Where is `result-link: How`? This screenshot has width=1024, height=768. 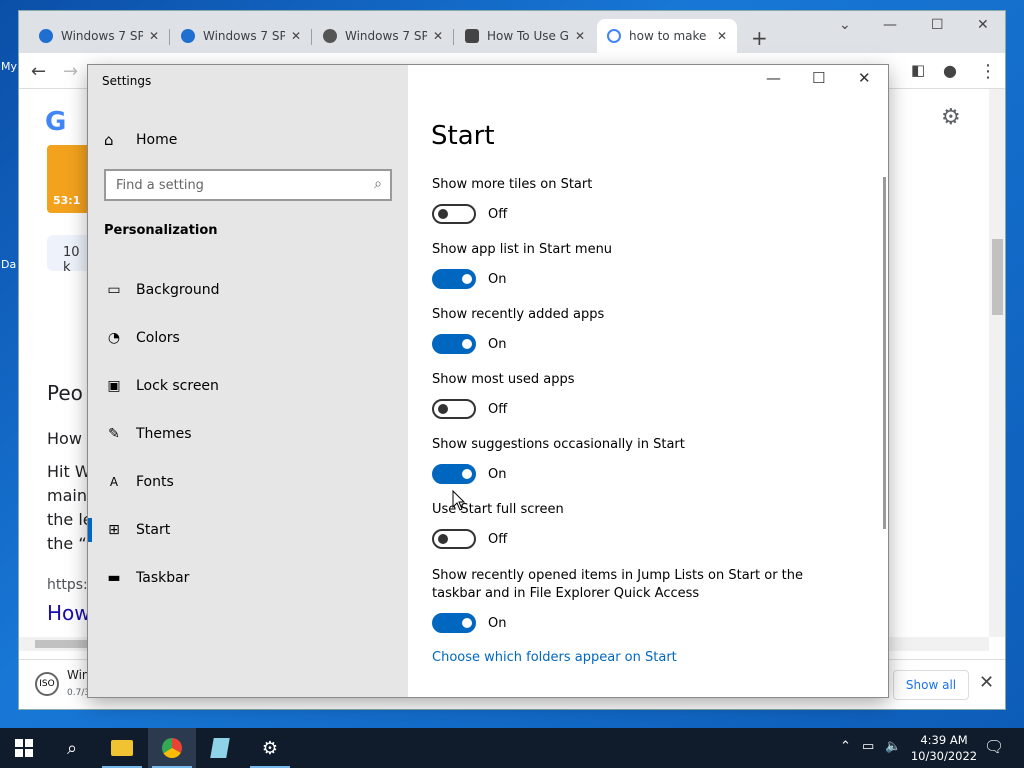
result-link: How is located at coordinates (69, 613).